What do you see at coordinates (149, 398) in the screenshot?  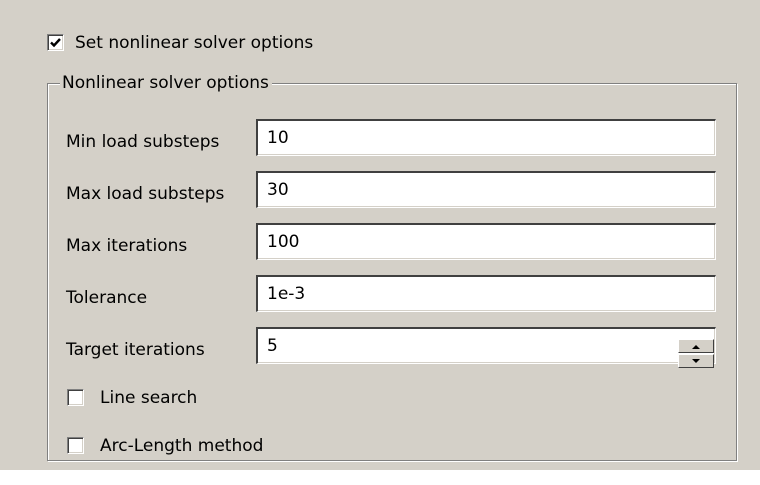 I see `line-search-label: Line search` at bounding box center [149, 398].